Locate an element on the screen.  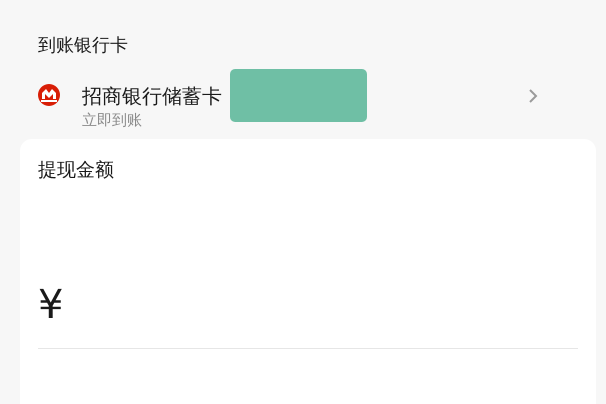
bank-card-name: 招商银行储蓄卡 is located at coordinates (152, 96).